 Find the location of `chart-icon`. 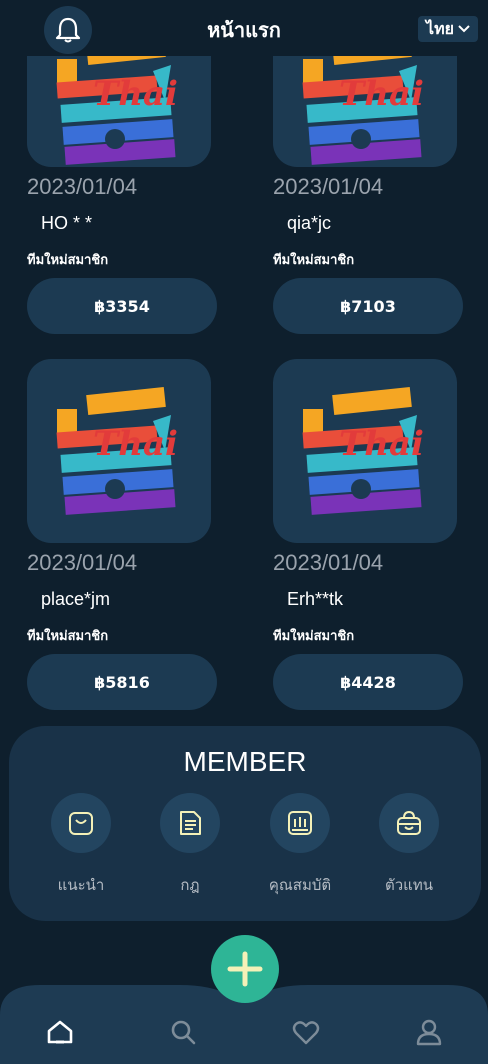

chart-icon is located at coordinates (300, 823).